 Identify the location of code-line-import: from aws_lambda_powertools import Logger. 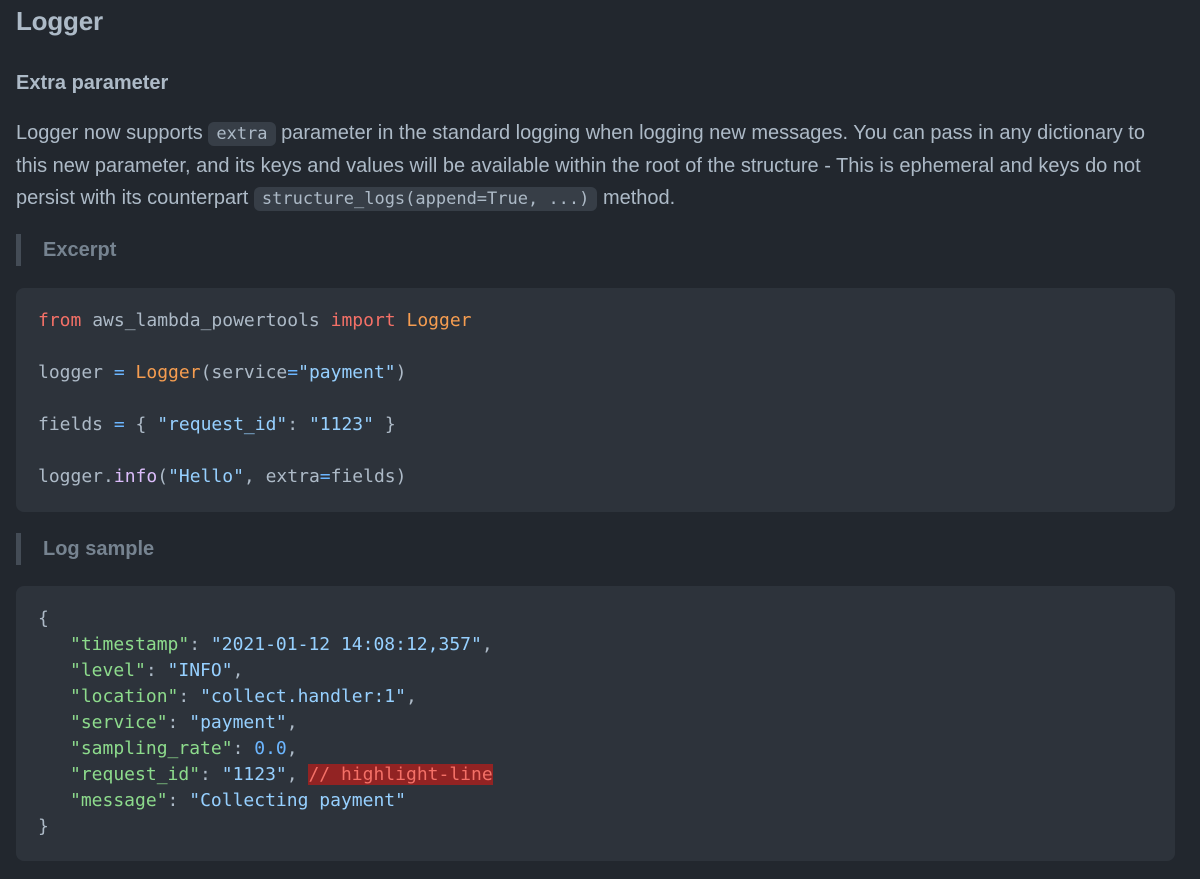
(606, 334).